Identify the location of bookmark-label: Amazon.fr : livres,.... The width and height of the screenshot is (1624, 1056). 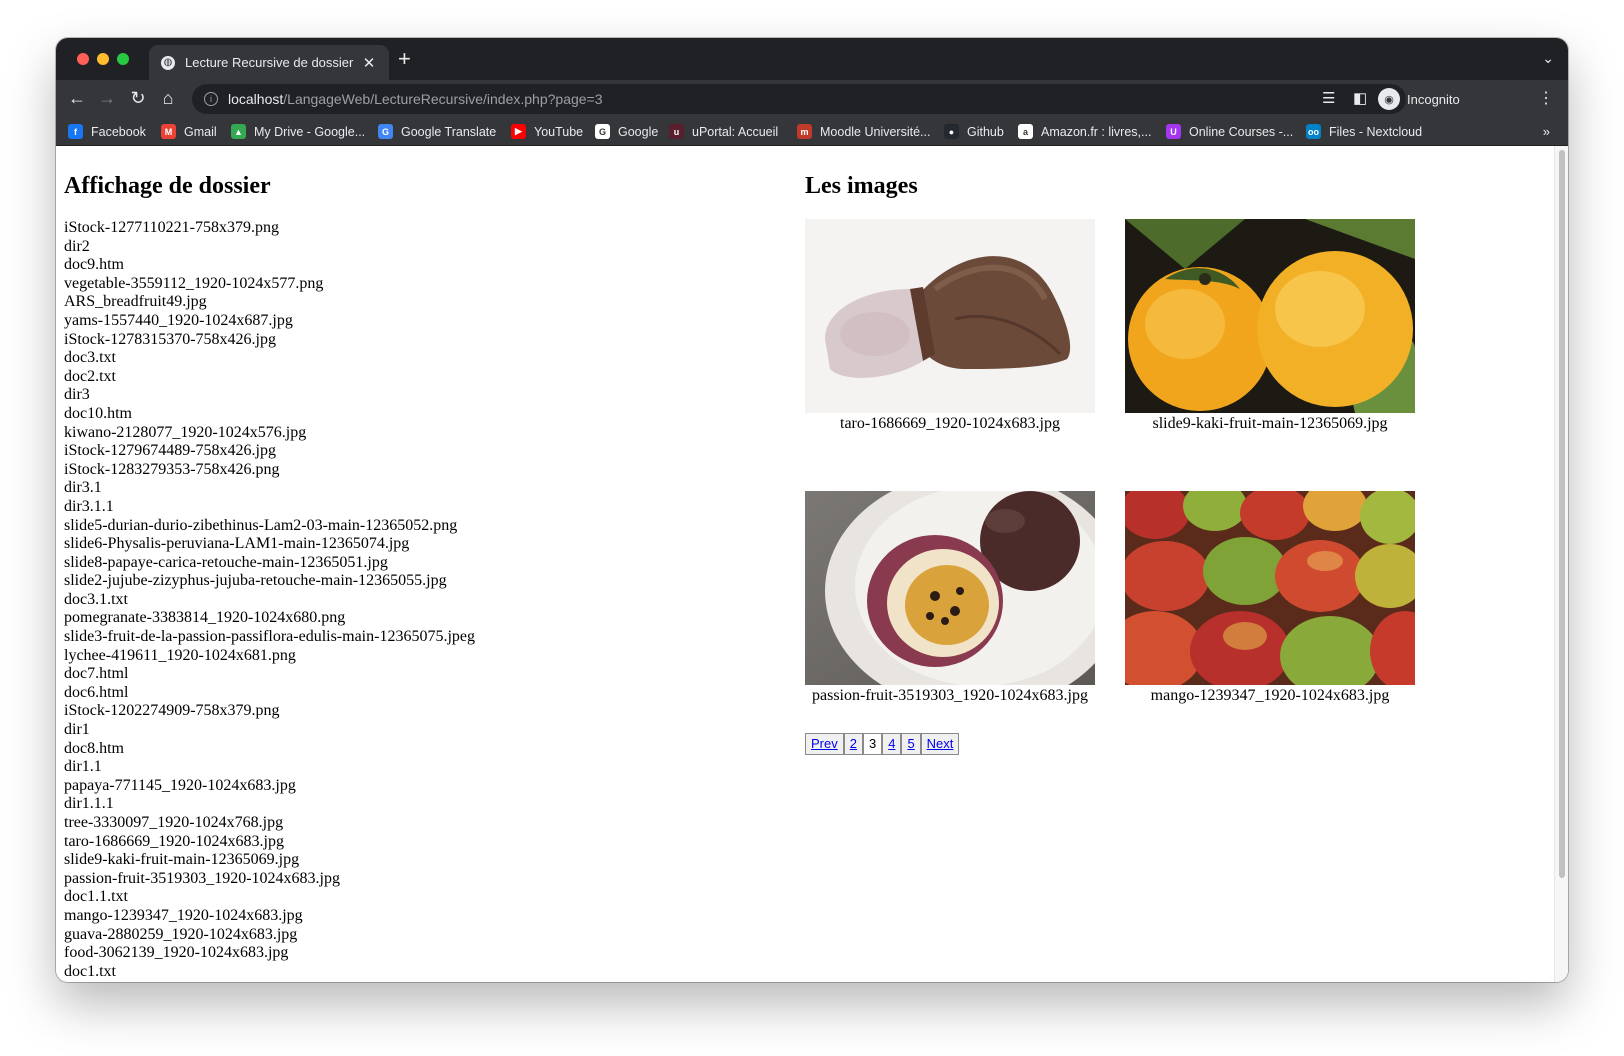
(1096, 131).